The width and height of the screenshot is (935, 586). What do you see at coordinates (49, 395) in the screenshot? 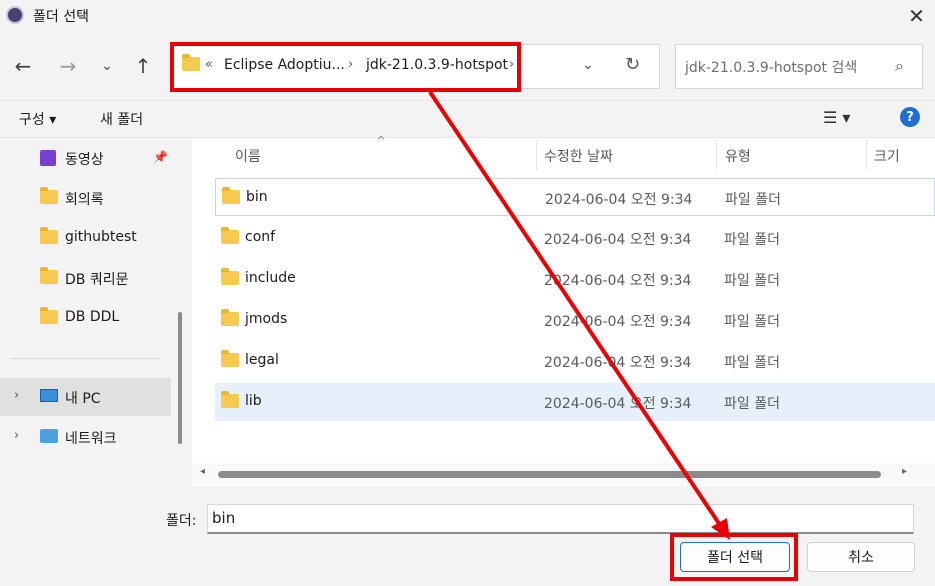
I see `pc-icon` at bounding box center [49, 395].